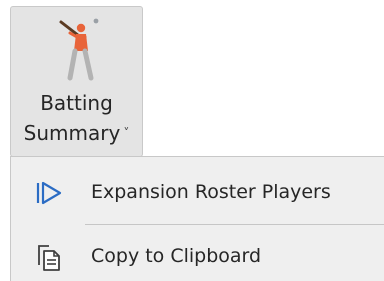 The image size is (384, 281). I want to click on button-label-summary: Summary, so click(72, 133).